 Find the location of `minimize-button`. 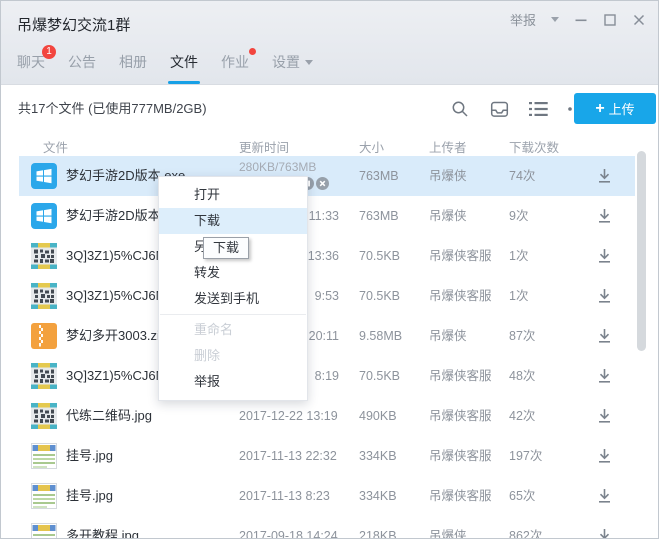

minimize-button is located at coordinates (581, 20).